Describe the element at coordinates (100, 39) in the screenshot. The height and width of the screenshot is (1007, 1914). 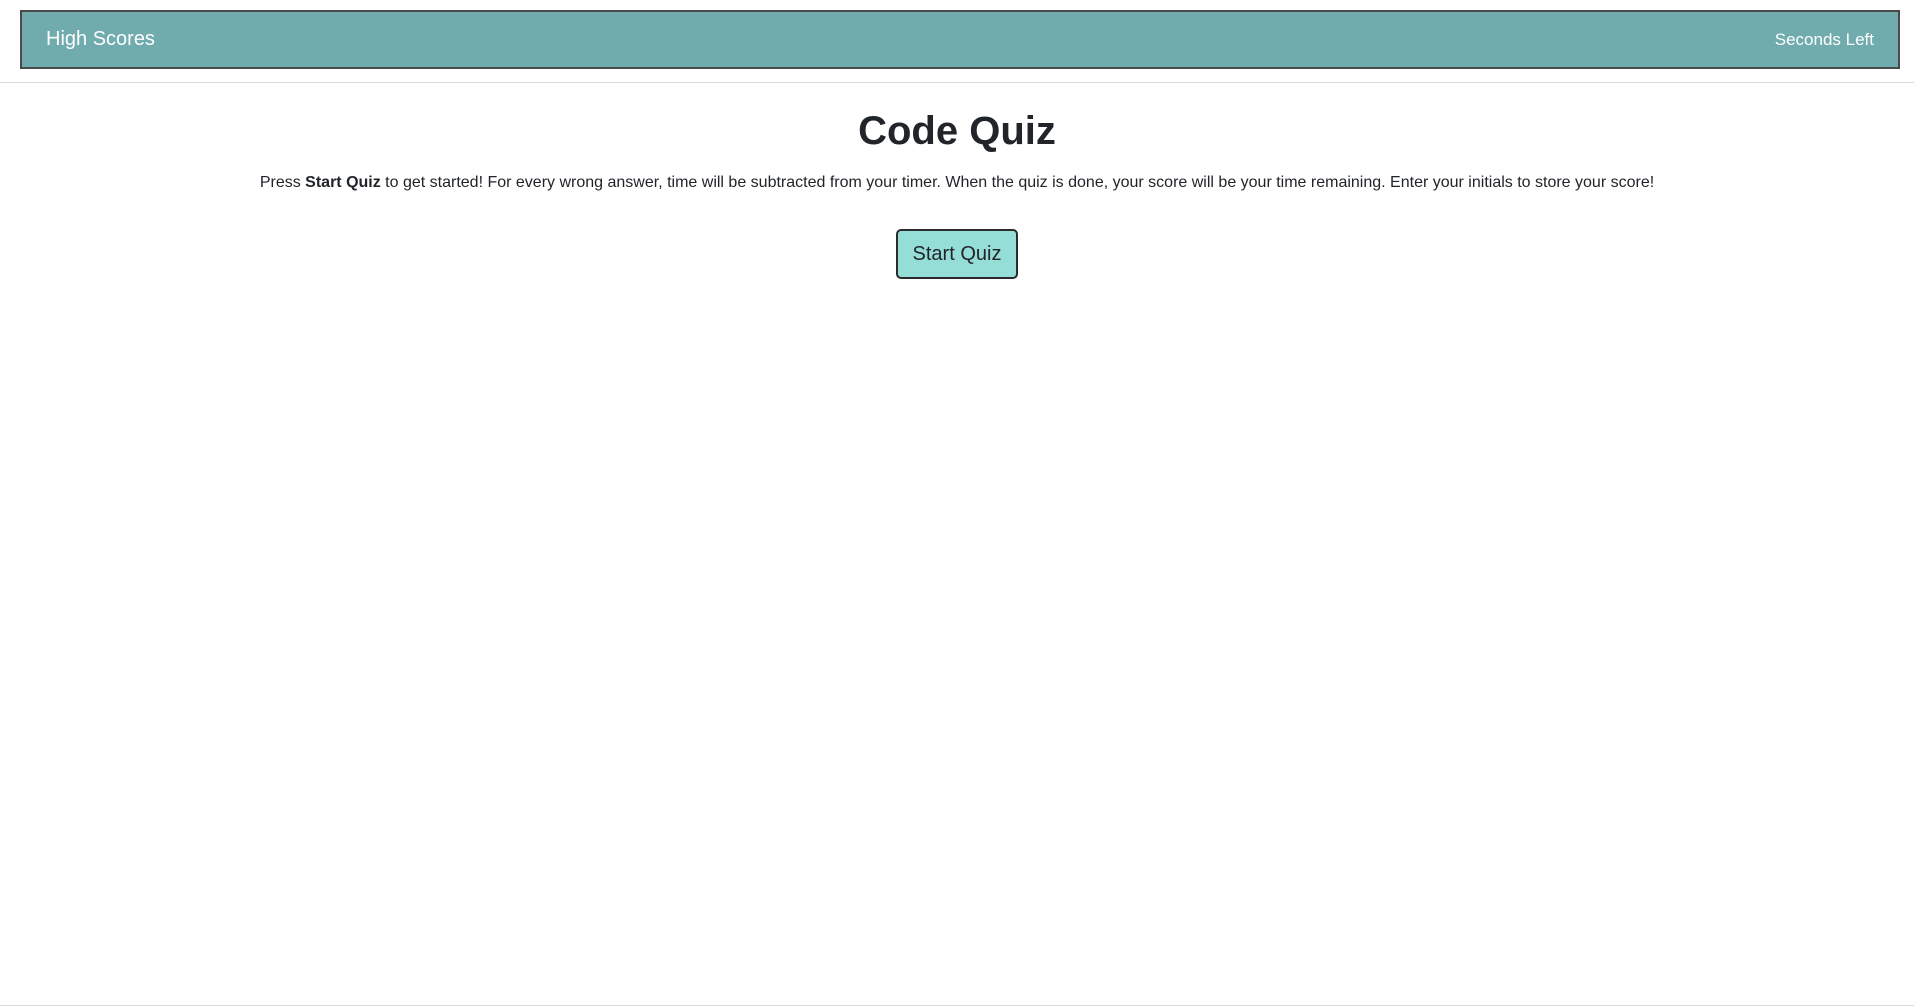
I see `high-scores-link: High Scores` at that location.